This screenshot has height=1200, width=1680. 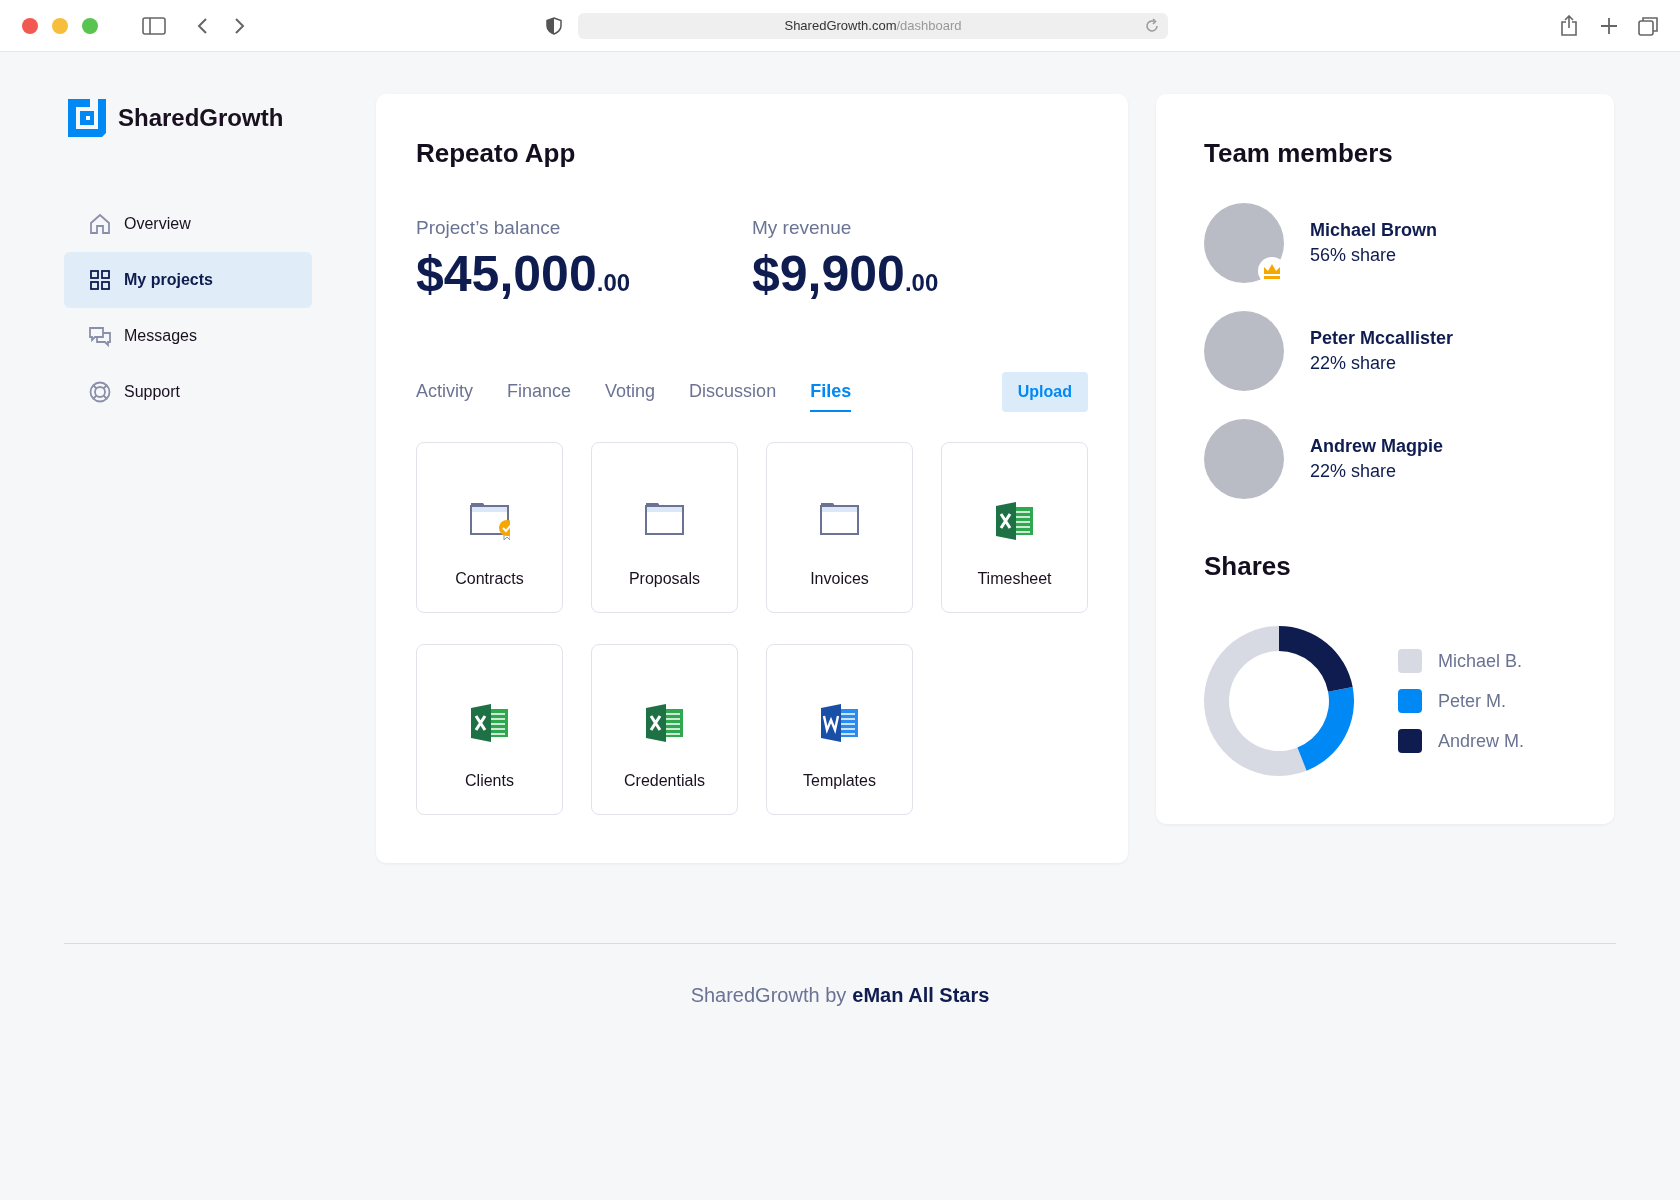 I want to click on lifebuoy-icon, so click(x=100, y=392).